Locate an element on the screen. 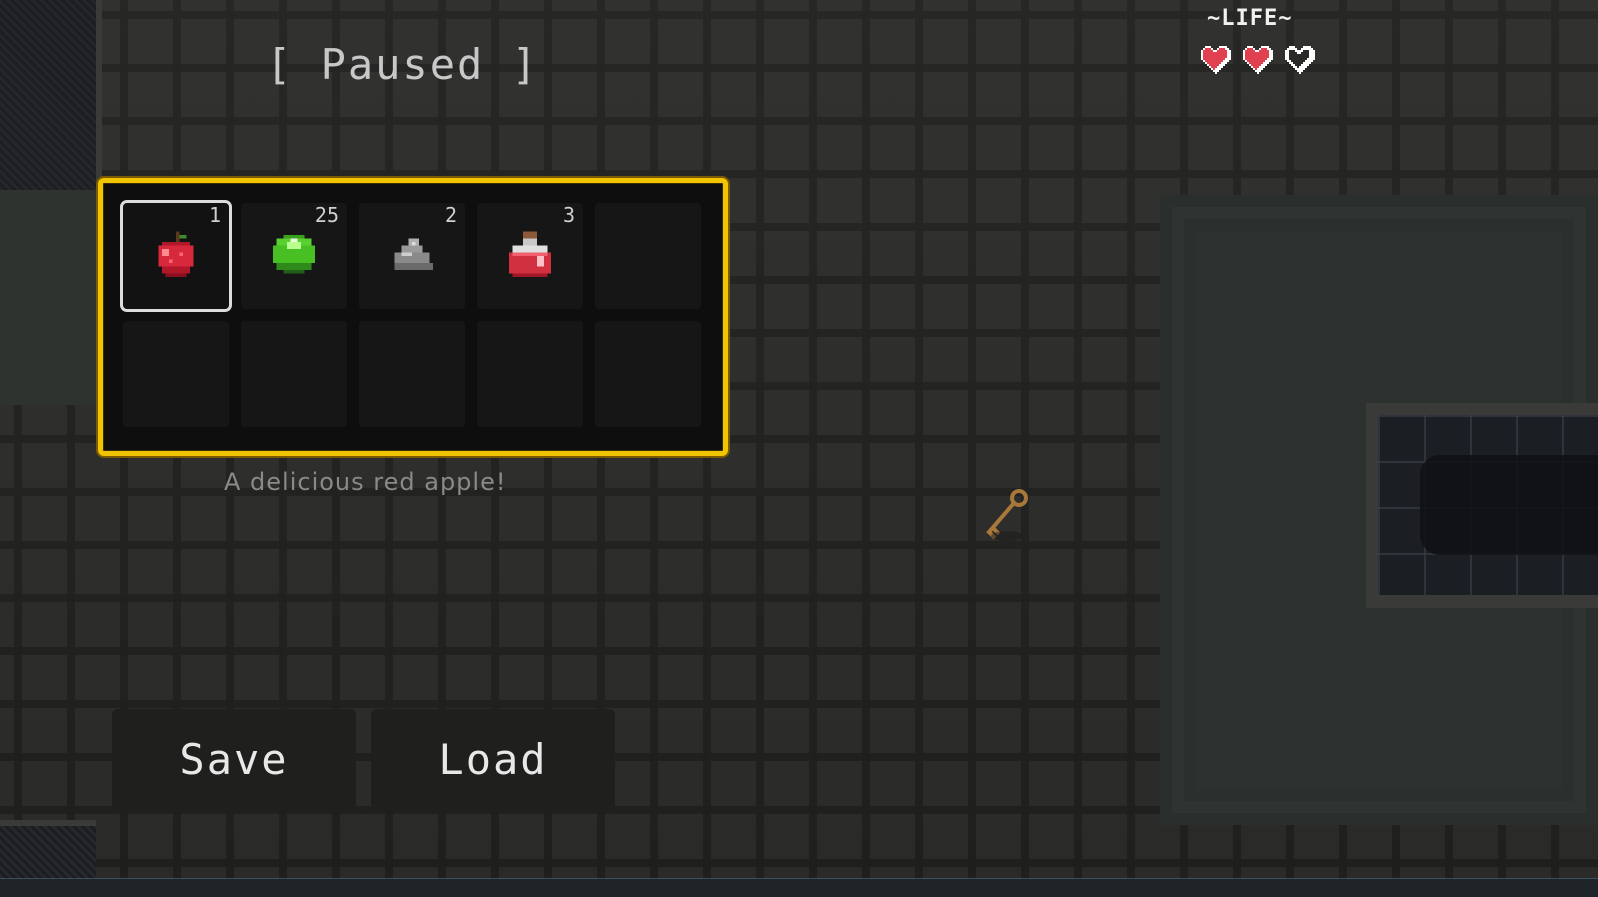  green-orb-icon is located at coordinates (294, 254).